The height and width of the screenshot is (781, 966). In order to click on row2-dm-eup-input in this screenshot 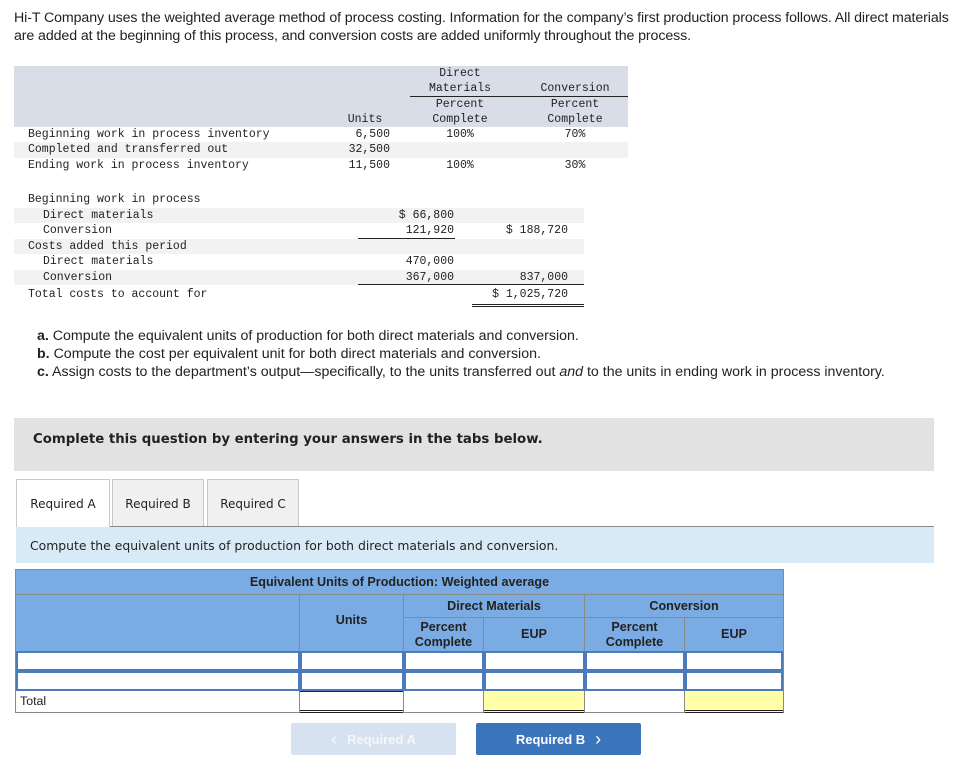, I will do `click(534, 681)`.